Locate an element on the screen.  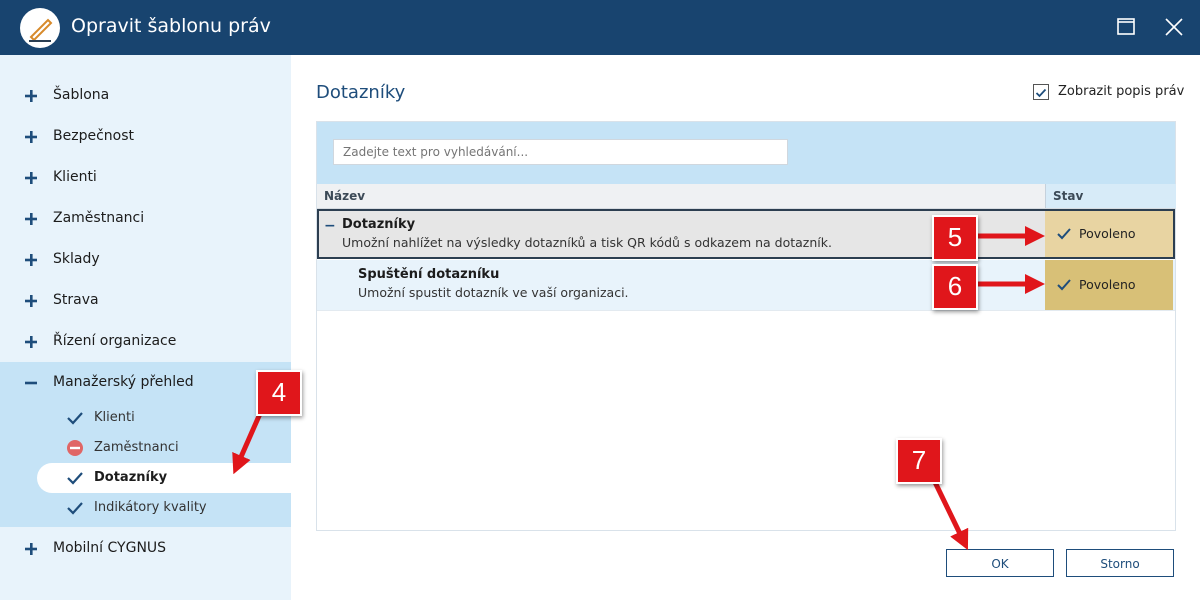
search-input is located at coordinates (560, 152).